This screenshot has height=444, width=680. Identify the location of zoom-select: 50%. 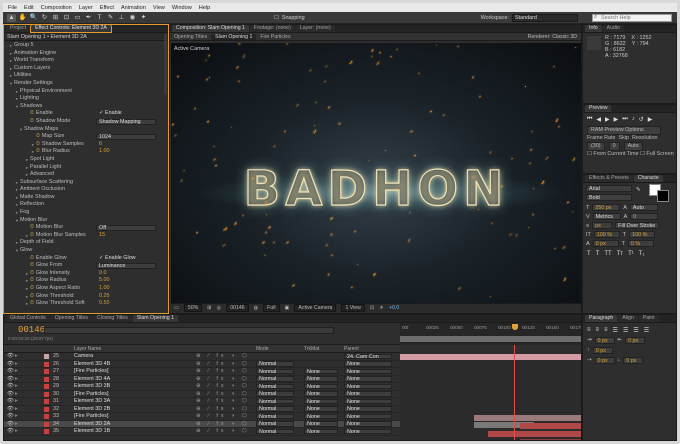
(193, 308).